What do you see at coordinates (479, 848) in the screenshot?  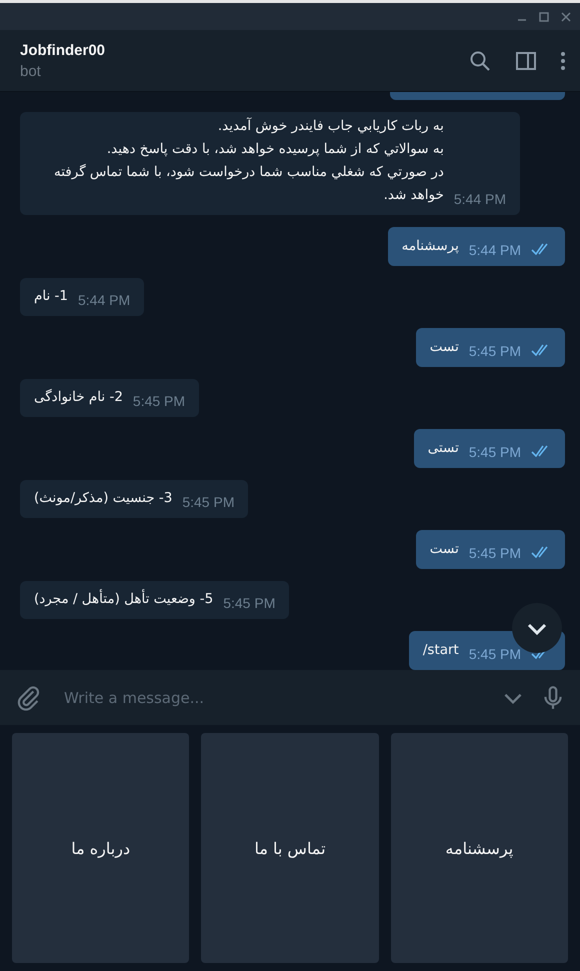 I see `keyboard-button: پرسشنامه` at bounding box center [479, 848].